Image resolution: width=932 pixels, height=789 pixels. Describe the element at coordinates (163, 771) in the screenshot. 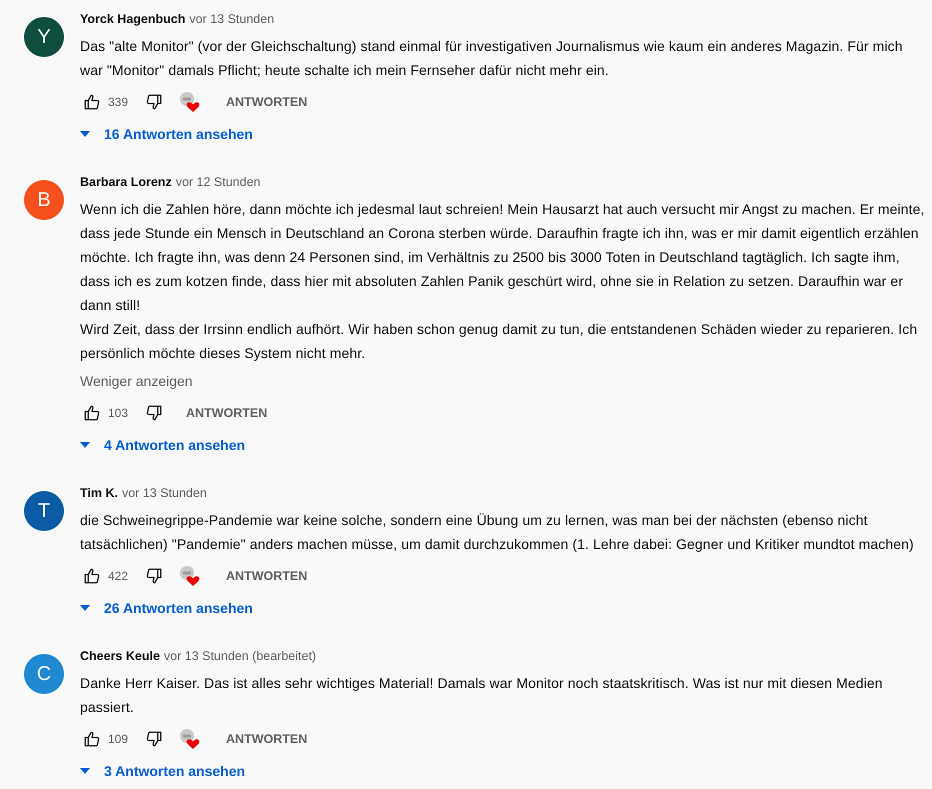

I see `view-replies-button: 3 Antworten ansehen` at that location.